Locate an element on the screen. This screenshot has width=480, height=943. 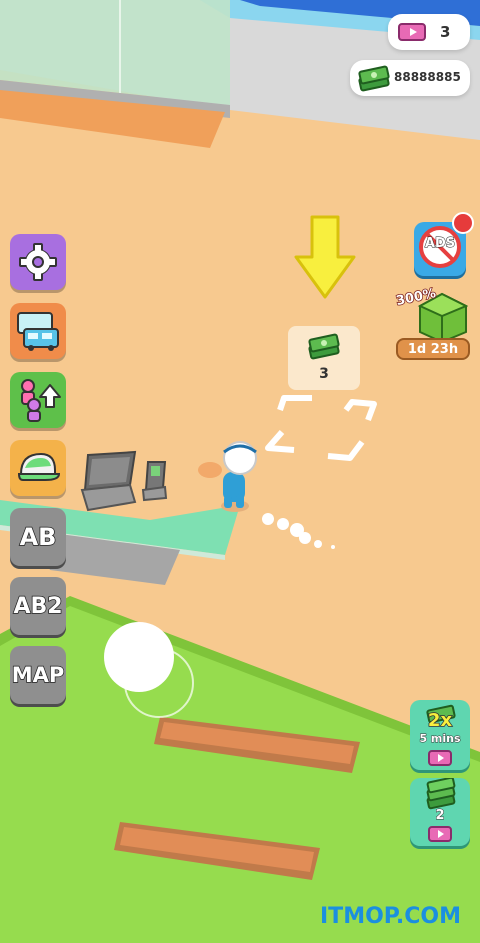
tickets-count: 3 is located at coordinates (445, 32).